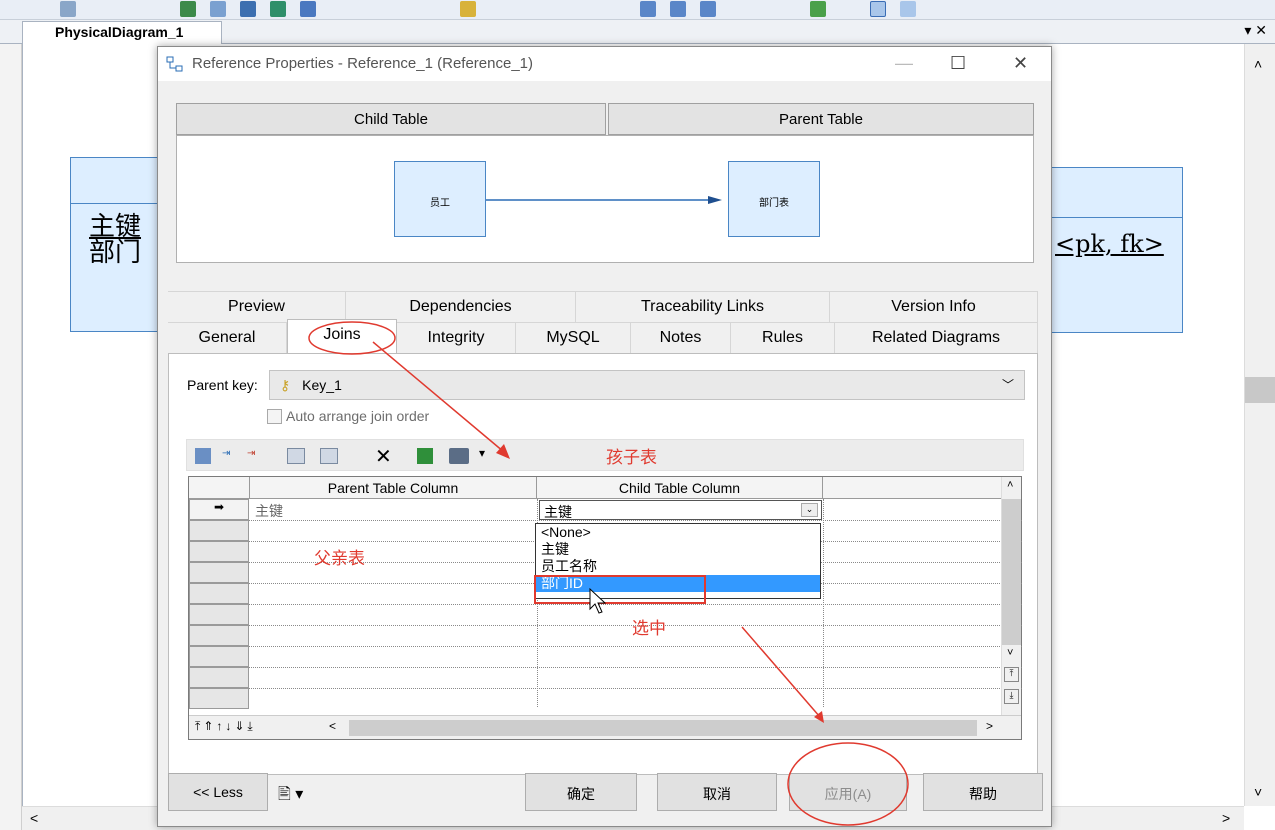 This screenshot has width=1275, height=830. I want to click on entity-pk-column: 主键, so click(115, 227).